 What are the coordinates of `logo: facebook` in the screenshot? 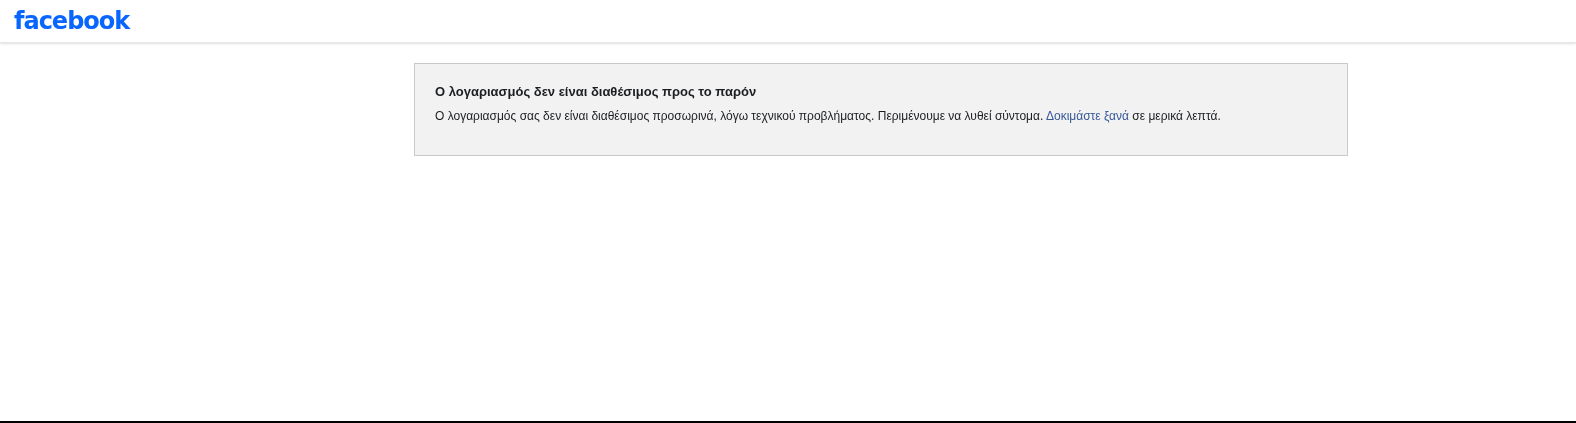 It's located at (72, 21).